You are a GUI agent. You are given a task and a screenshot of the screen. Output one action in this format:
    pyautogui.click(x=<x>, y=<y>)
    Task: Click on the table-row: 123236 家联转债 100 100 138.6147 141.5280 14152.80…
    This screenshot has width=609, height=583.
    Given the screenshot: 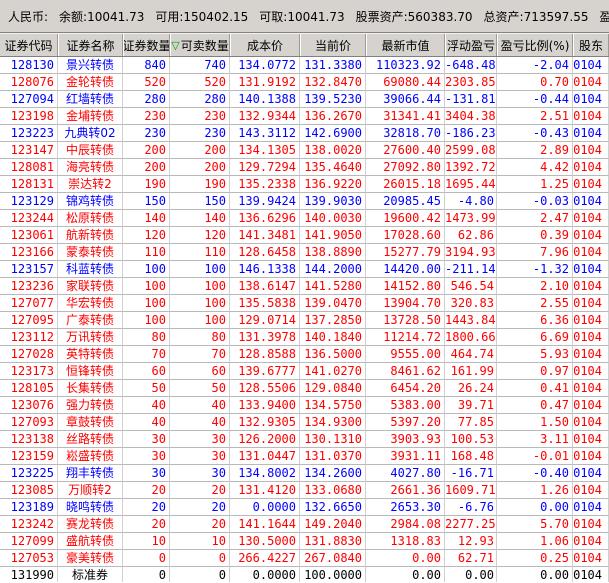 What is the action you would take?
    pyautogui.click(x=304, y=286)
    